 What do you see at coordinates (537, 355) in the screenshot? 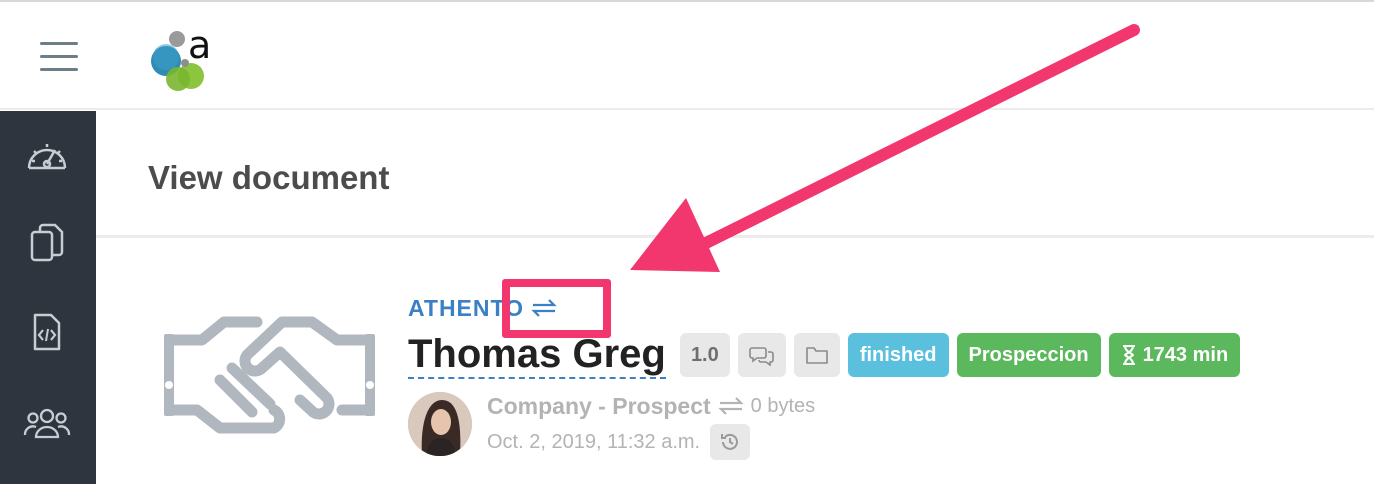
I see `document-title: Thomas Greg` at bounding box center [537, 355].